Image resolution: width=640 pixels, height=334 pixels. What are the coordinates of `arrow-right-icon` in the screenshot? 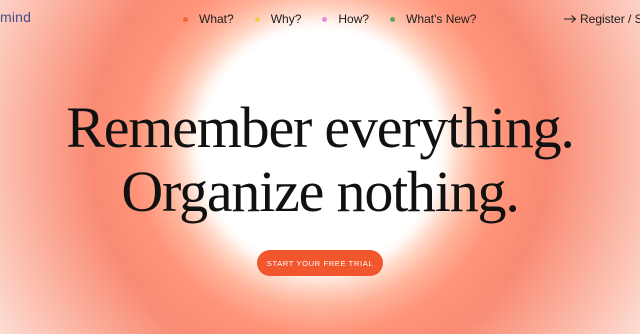 It's located at (570, 19).